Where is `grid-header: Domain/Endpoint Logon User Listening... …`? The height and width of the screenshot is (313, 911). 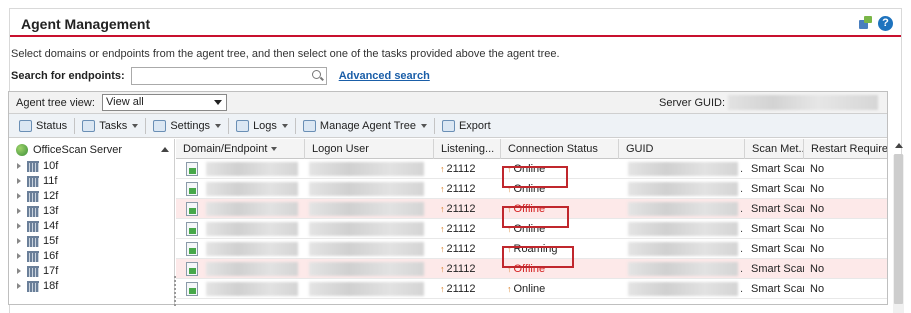 grid-header: Domain/Endpoint Logon User Listening... … is located at coordinates (531, 149).